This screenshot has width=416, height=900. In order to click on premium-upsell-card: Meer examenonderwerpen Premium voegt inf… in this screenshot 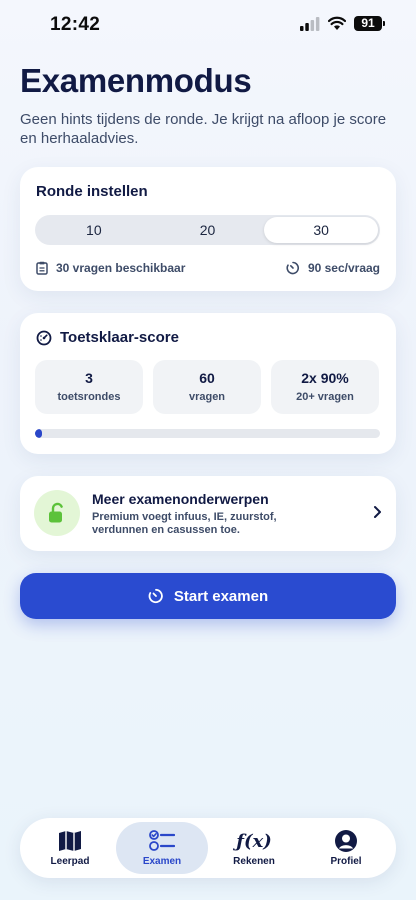, I will do `click(208, 513)`.